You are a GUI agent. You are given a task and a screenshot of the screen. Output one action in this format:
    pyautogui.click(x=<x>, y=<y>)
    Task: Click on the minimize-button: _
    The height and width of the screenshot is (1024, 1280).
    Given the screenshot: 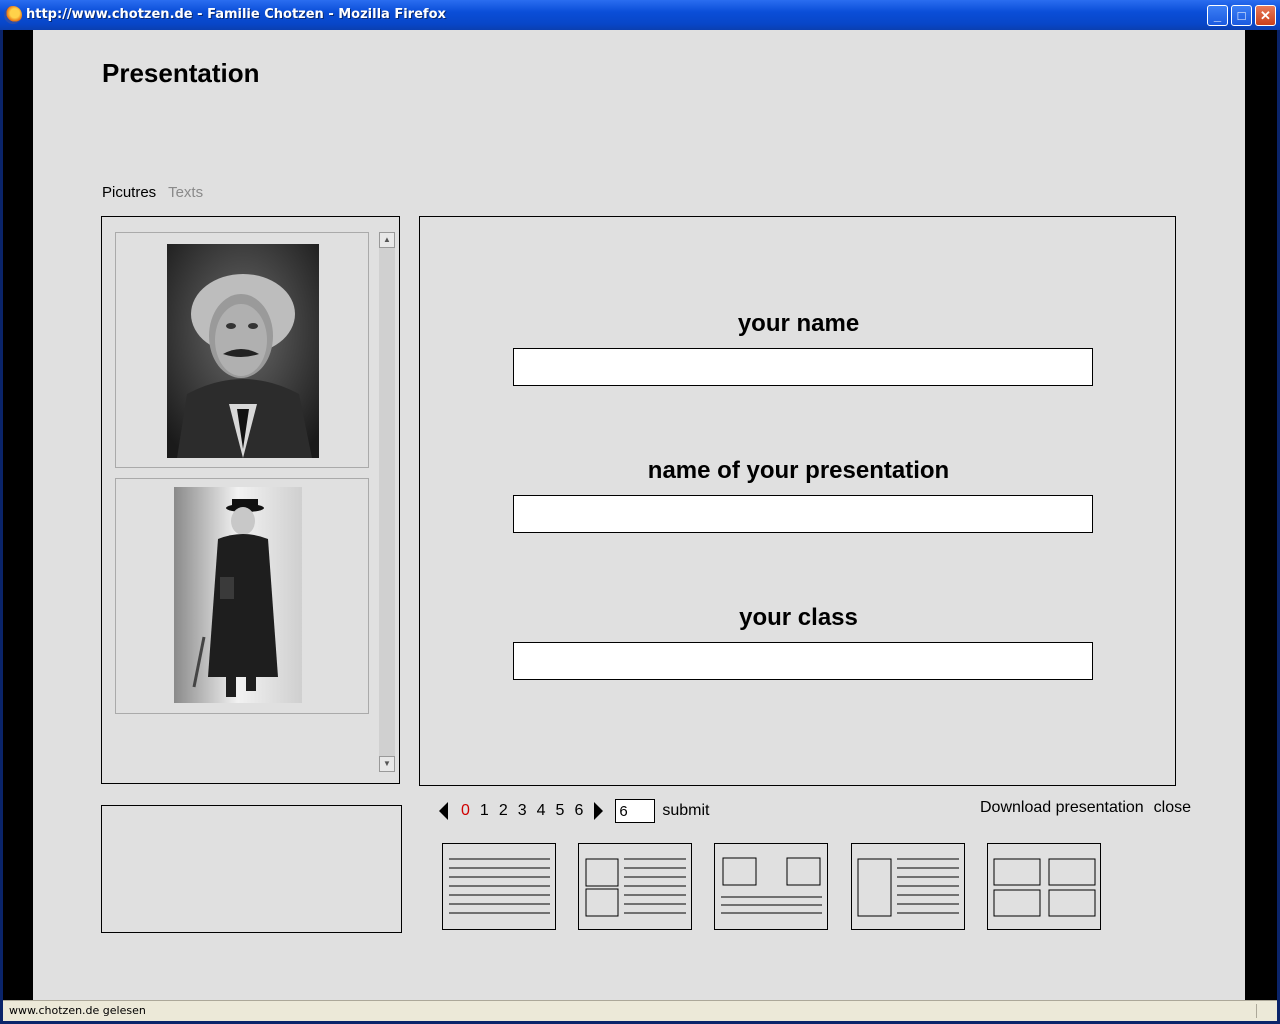 What is the action you would take?
    pyautogui.click(x=1217, y=15)
    